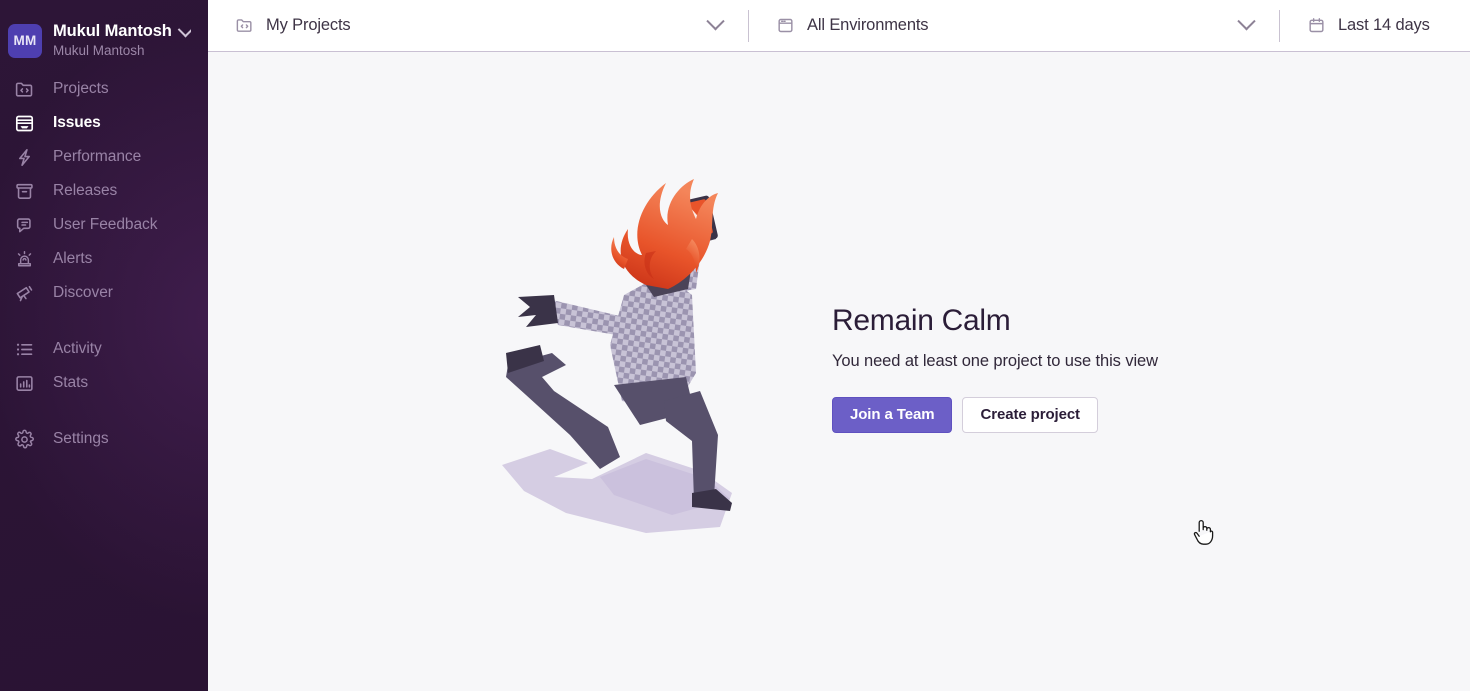  Describe the element at coordinates (1384, 25) in the screenshot. I see `date-range-label: Last 14 days` at that location.